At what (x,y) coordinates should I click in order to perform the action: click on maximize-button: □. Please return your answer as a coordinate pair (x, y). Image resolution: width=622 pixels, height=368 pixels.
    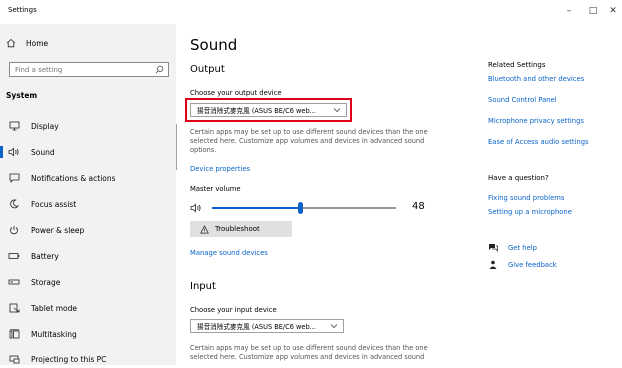
    Looking at the image, I should click on (593, 11).